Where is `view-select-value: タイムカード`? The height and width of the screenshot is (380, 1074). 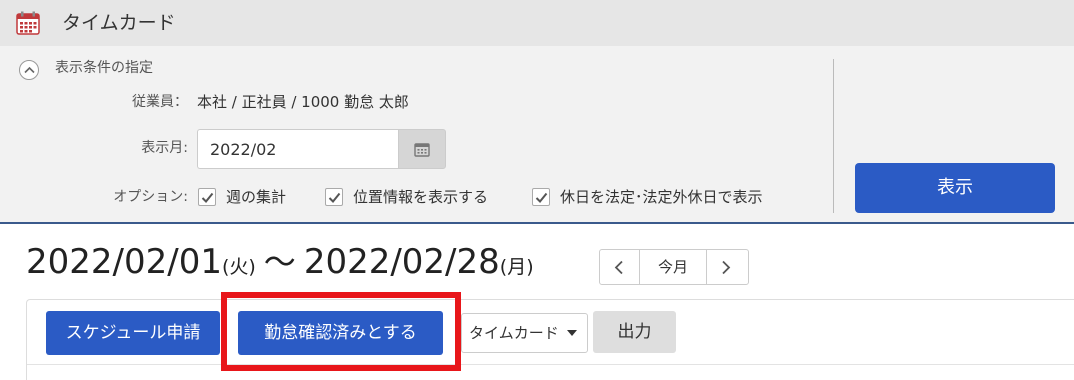 view-select-value: タイムカード is located at coordinates (514, 333).